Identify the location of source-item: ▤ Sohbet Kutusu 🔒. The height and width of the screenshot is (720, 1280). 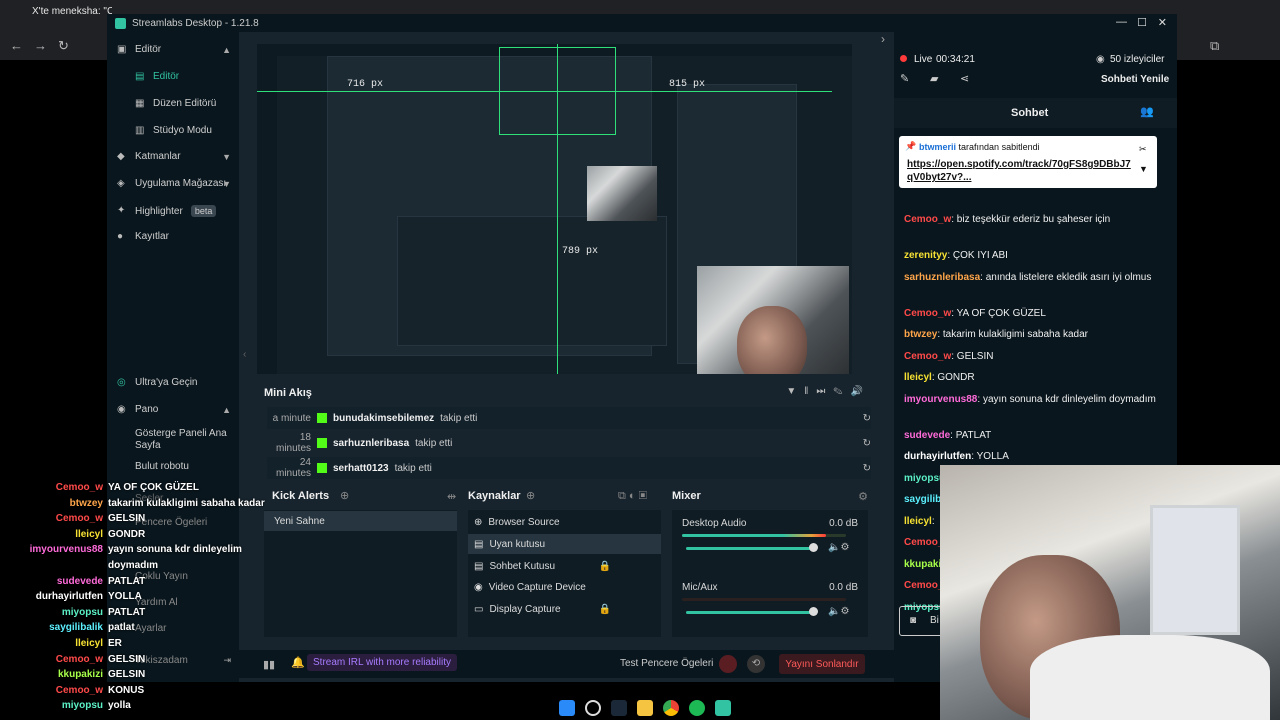
(564, 566).